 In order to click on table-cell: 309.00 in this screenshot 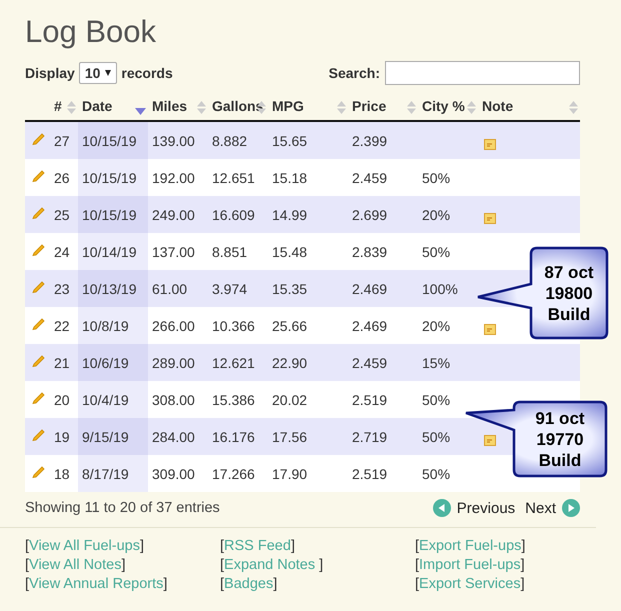, I will do `click(173, 474)`.